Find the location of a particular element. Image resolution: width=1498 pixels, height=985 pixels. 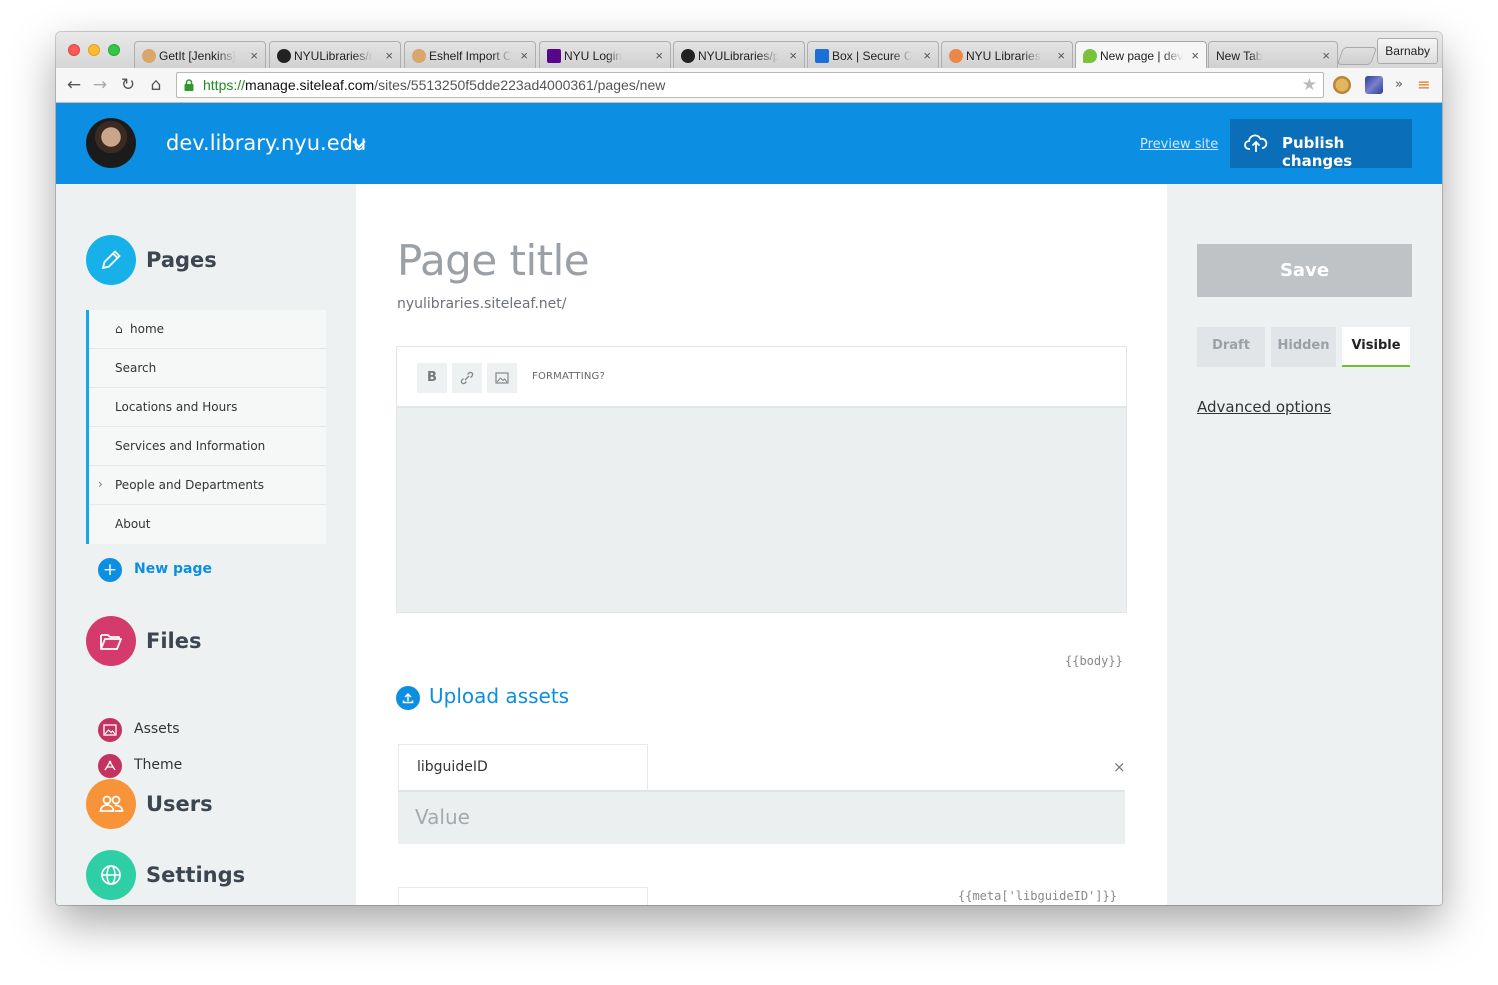

preview-site-link: Preview site is located at coordinates (1179, 144).